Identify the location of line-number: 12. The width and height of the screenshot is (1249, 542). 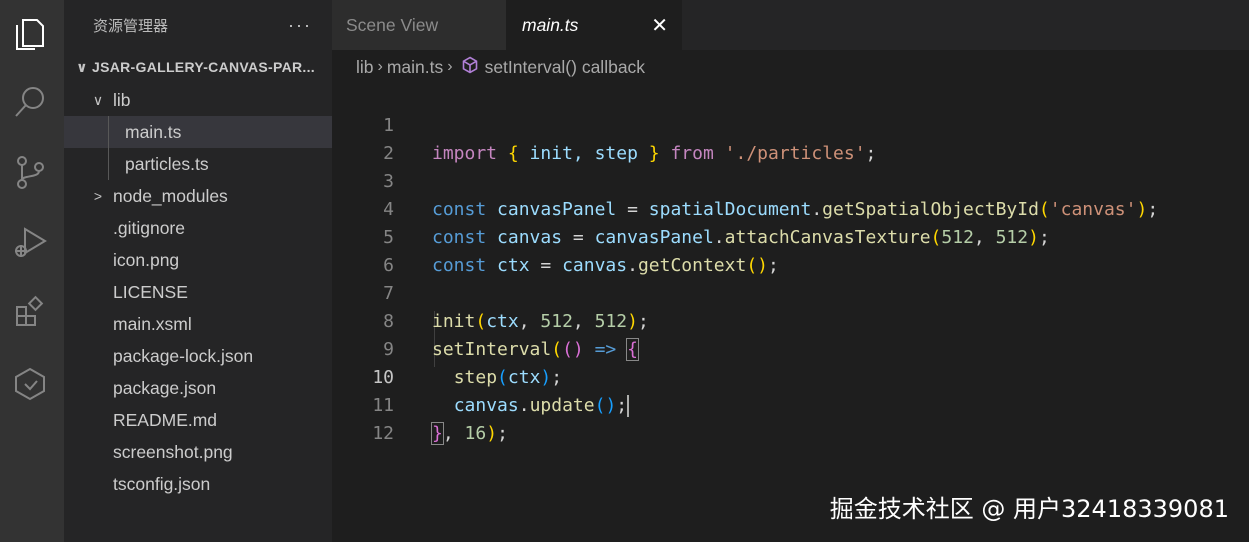
(383, 433).